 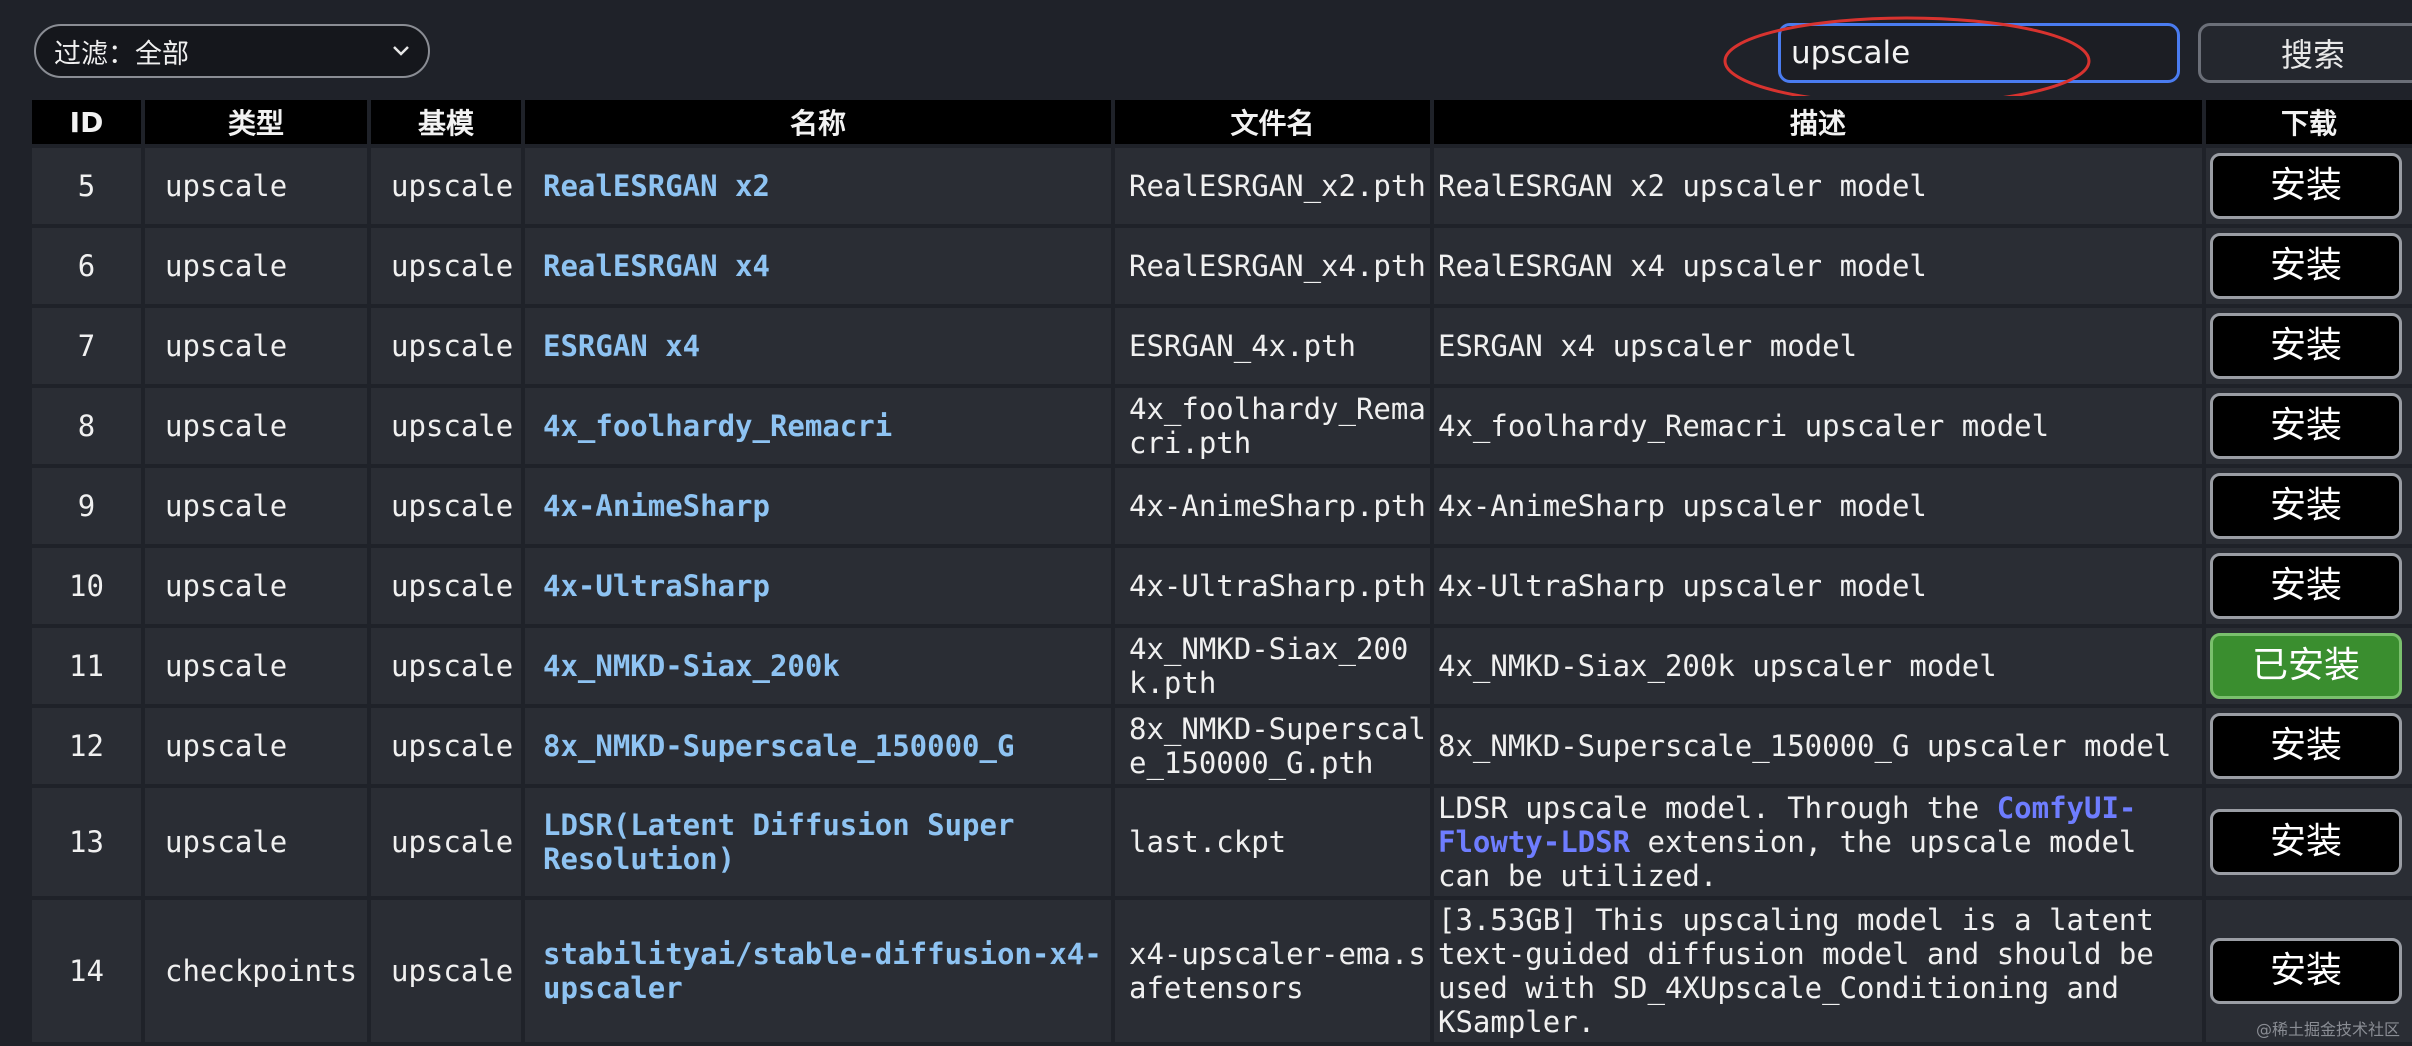 I want to click on cell-id: 6, so click(x=86, y=266).